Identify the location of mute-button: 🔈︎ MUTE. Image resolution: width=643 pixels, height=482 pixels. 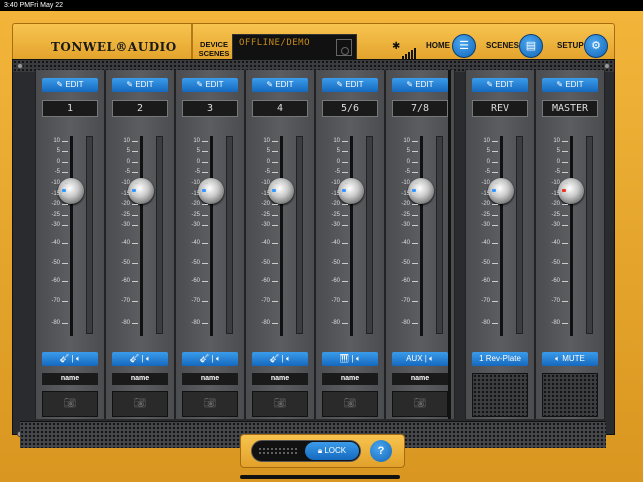
(570, 359).